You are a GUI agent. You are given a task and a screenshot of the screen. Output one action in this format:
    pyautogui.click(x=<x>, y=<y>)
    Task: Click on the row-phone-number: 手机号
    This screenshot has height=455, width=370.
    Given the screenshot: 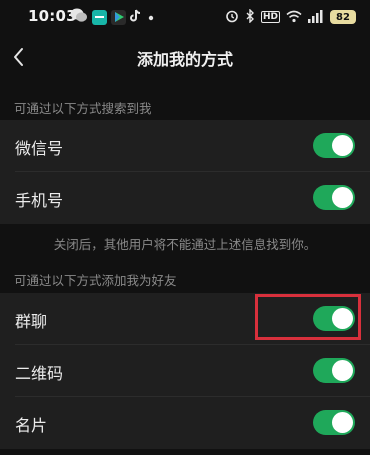 What is the action you would take?
    pyautogui.click(x=185, y=198)
    